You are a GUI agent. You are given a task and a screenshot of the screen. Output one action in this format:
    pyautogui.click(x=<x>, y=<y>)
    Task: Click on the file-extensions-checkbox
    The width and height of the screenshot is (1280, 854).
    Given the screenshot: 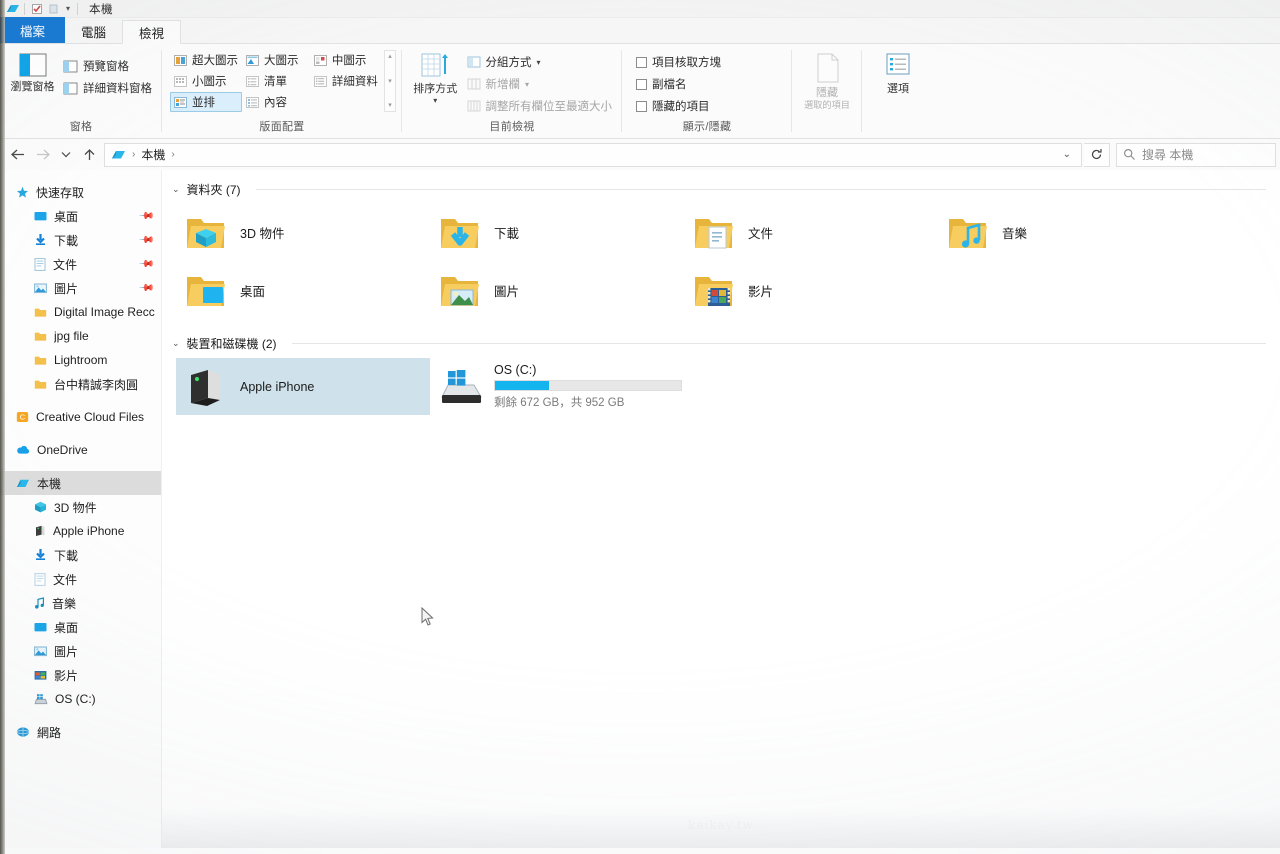 What is the action you would take?
    pyautogui.click(x=641, y=84)
    